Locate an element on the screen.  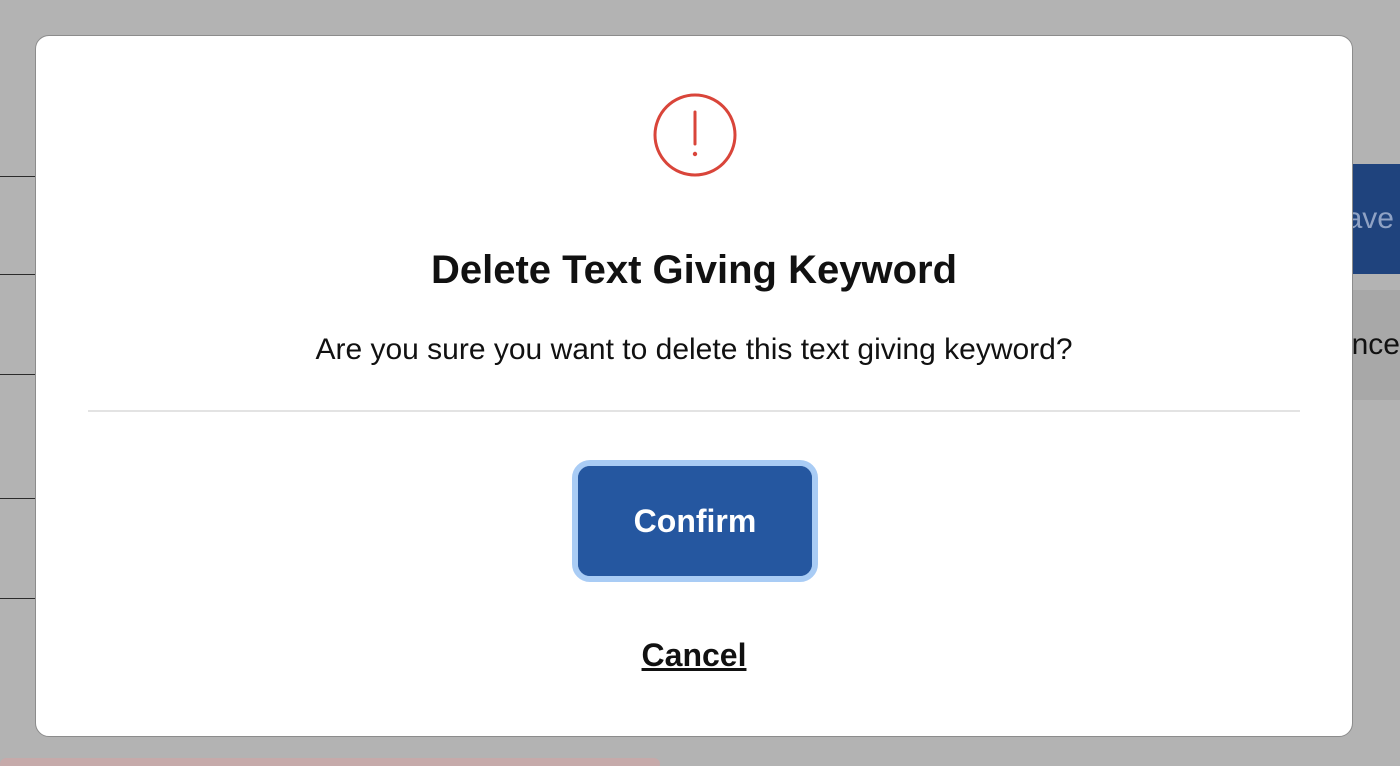
background-cancel-label: nce is located at coordinates (1375, 344).